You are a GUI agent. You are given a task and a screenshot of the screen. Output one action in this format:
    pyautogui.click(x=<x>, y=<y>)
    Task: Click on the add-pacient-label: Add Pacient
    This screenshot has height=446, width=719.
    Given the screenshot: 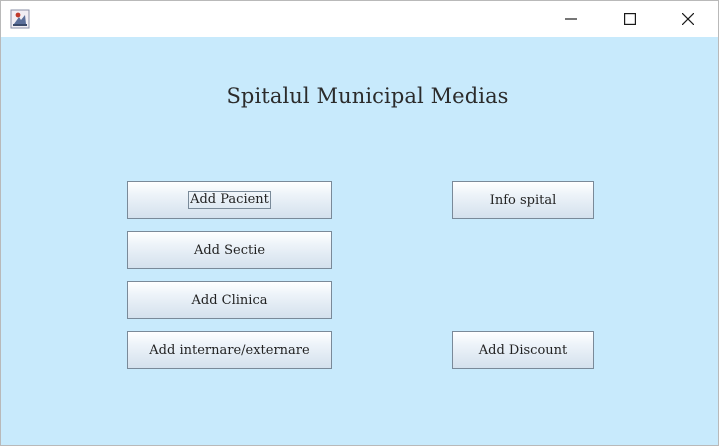 What is the action you would take?
    pyautogui.click(x=229, y=200)
    